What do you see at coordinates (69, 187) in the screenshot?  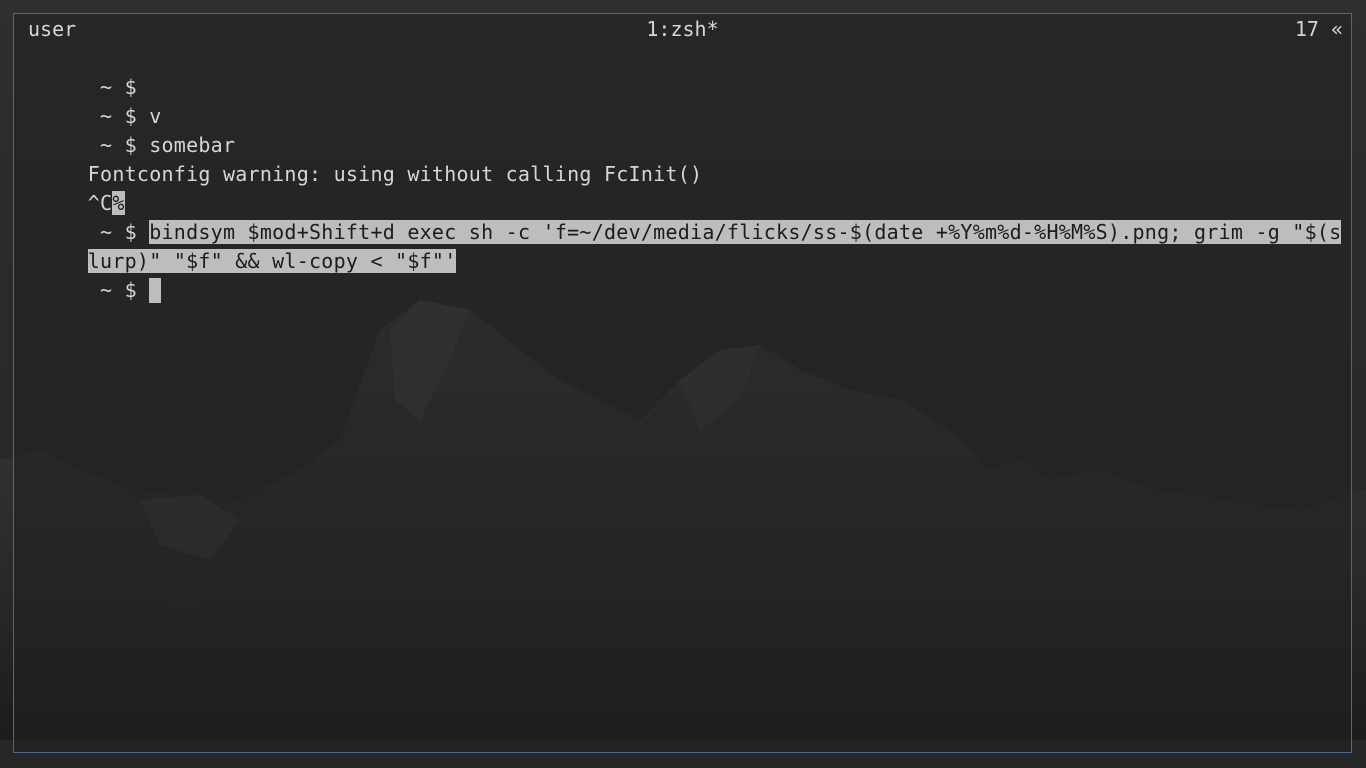 I see `terminal-line: ^C%` at bounding box center [69, 187].